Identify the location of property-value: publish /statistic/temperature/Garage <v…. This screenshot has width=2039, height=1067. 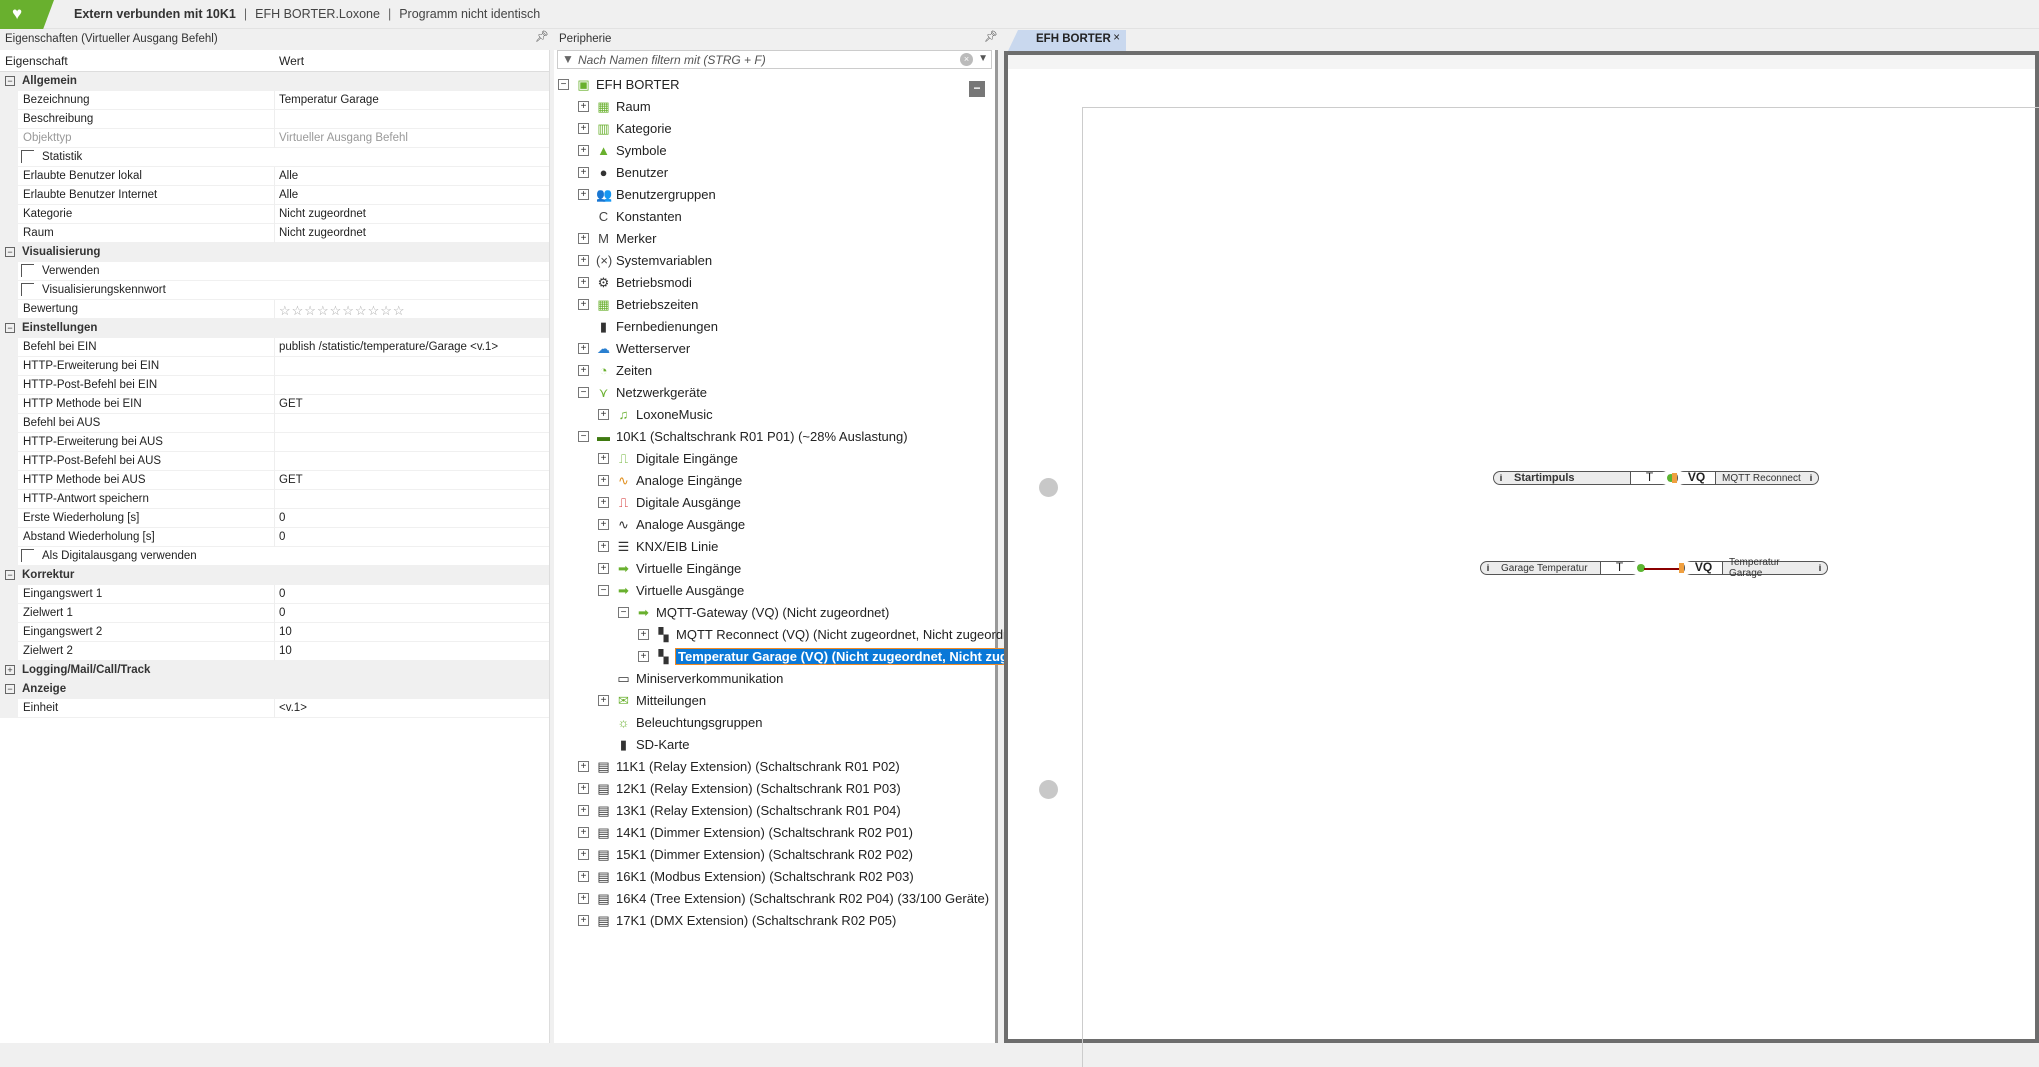
(388, 347).